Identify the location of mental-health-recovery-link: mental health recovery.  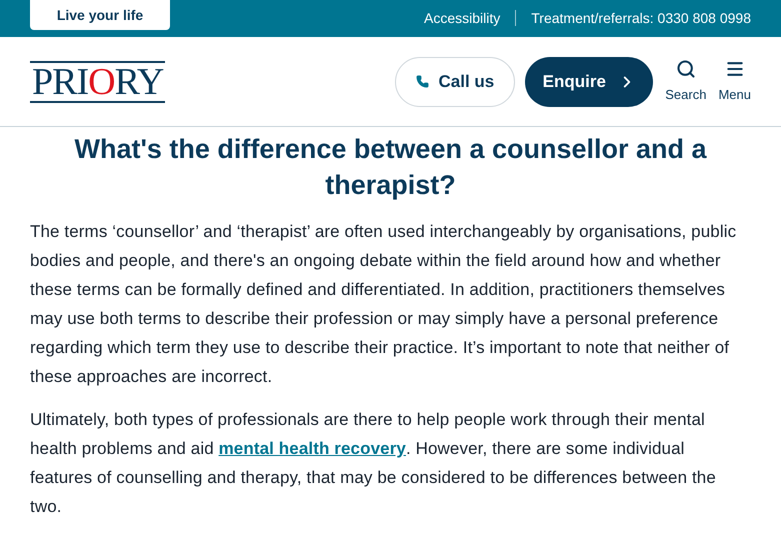
(312, 448).